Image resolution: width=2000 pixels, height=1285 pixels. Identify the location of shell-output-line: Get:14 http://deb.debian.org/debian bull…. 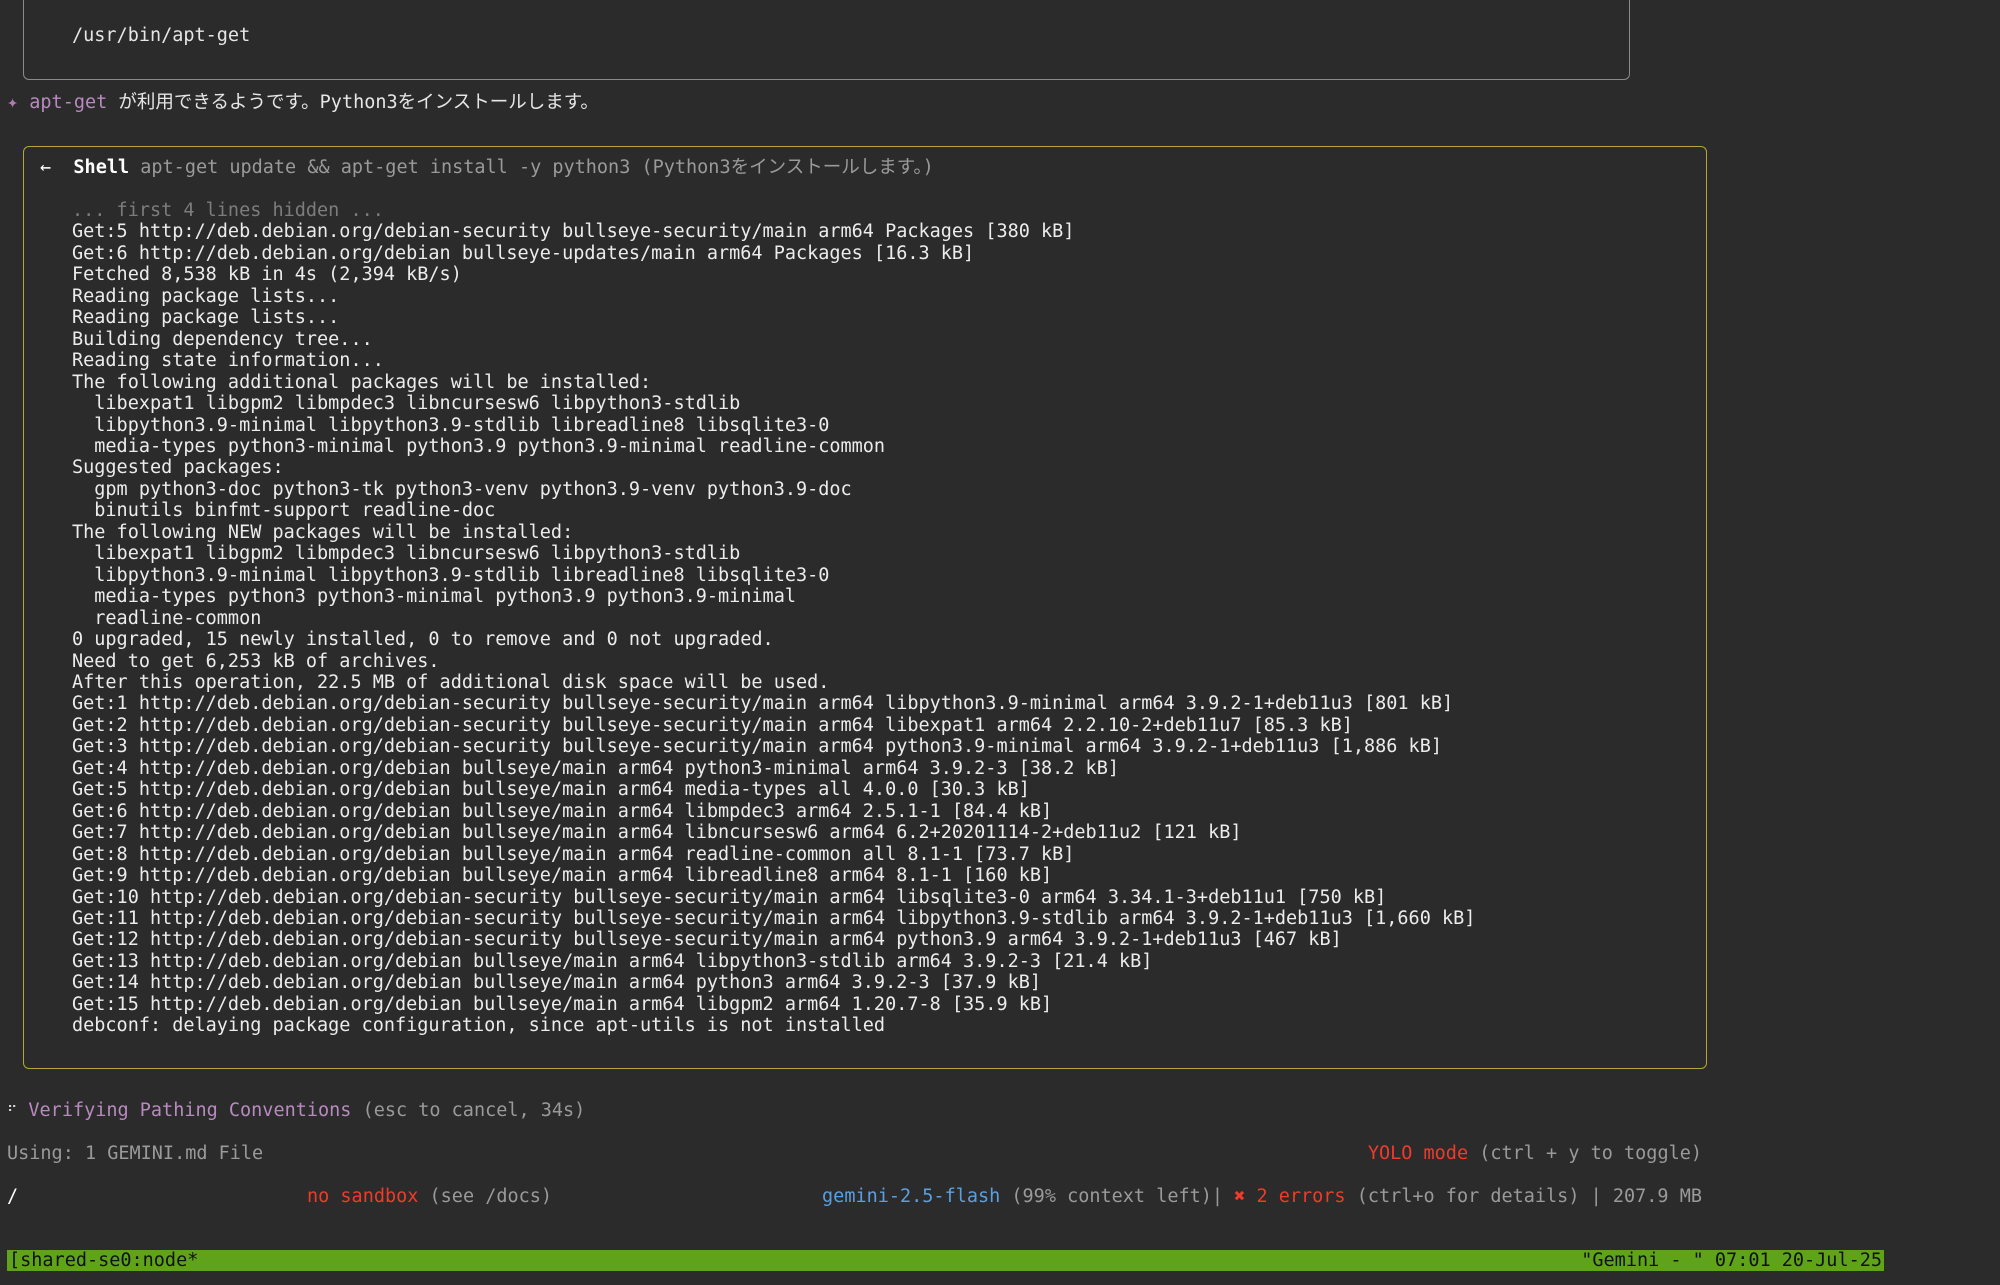
(557, 983).